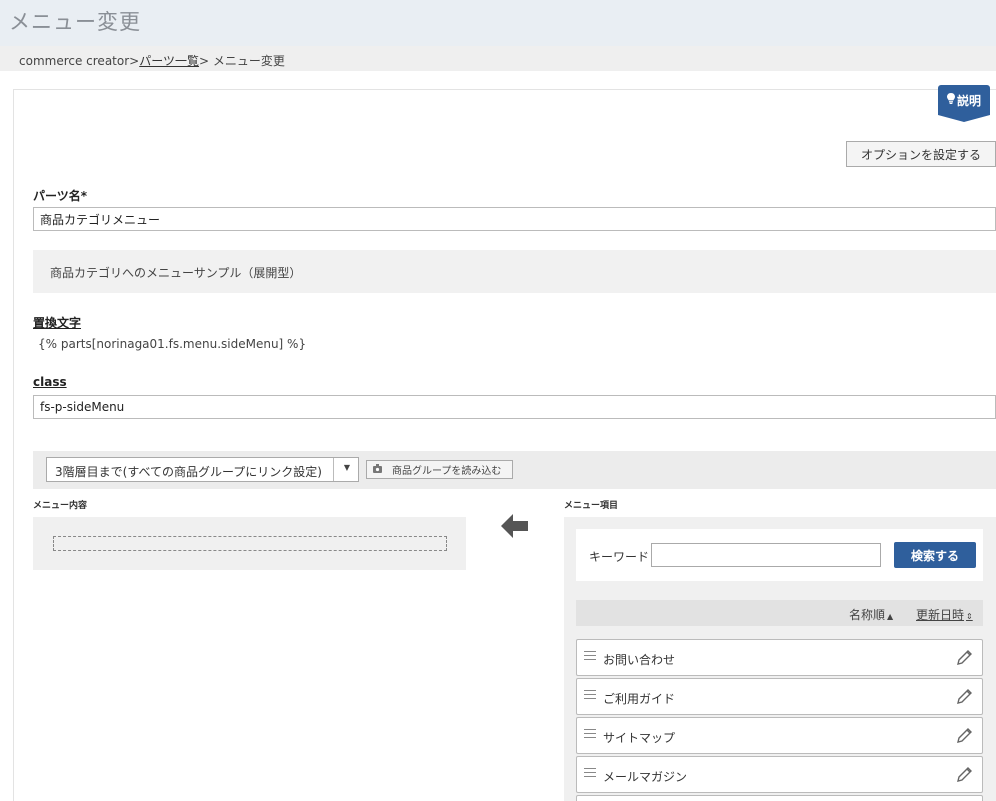 The width and height of the screenshot is (996, 801). Describe the element at coordinates (60, 506) in the screenshot. I see `menu-content-heading: メニュー内容` at that location.